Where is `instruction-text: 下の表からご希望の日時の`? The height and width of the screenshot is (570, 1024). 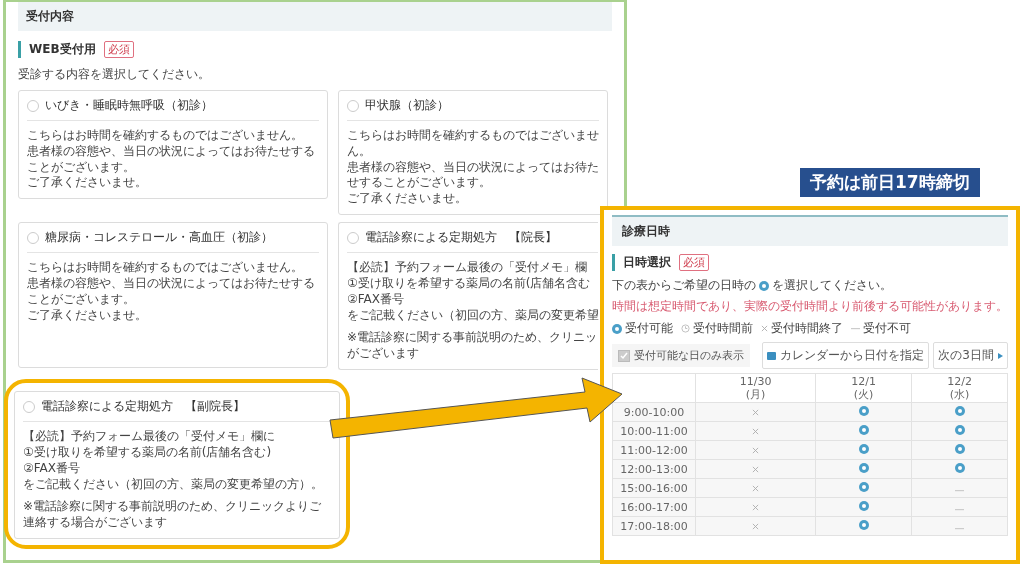 instruction-text: 下の表からご希望の日時の is located at coordinates (684, 285).